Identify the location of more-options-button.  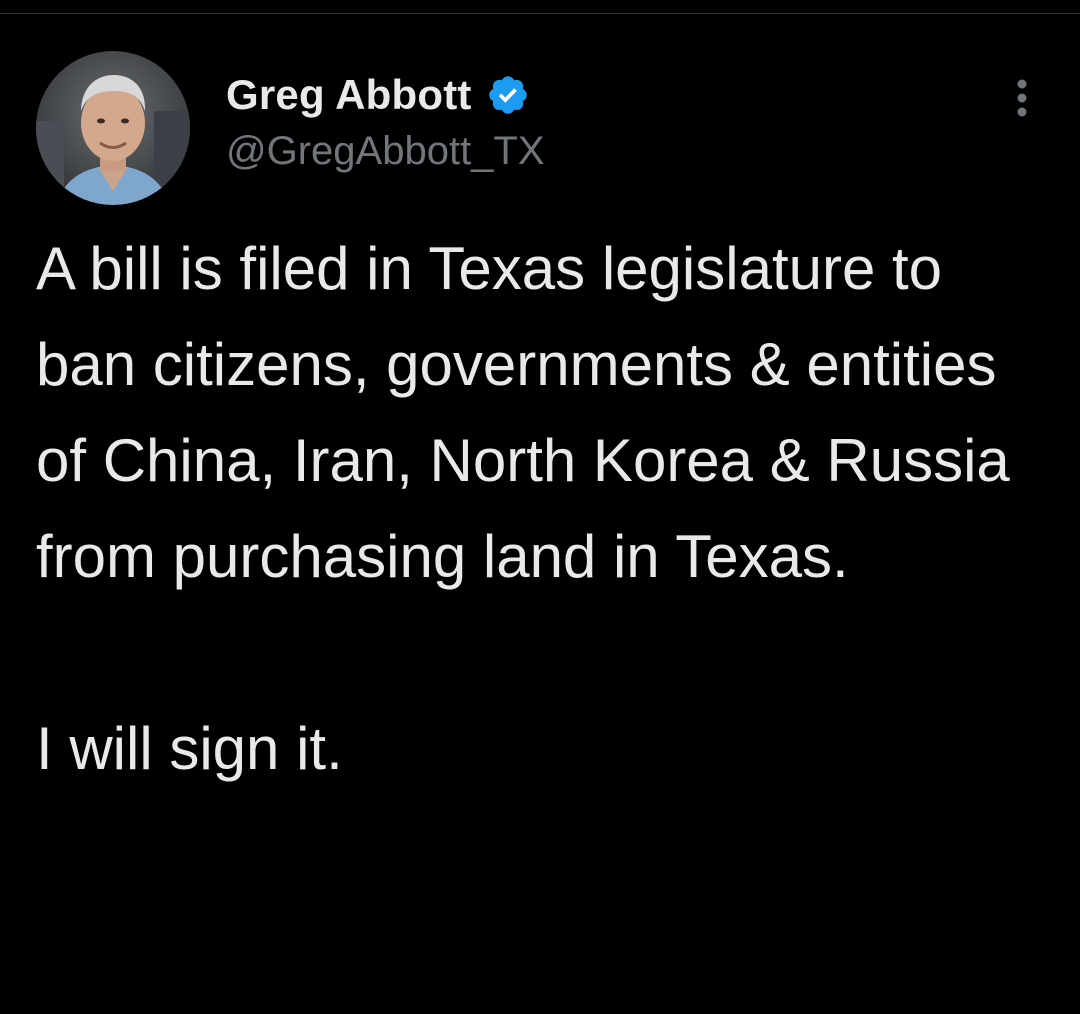
(1022, 98).